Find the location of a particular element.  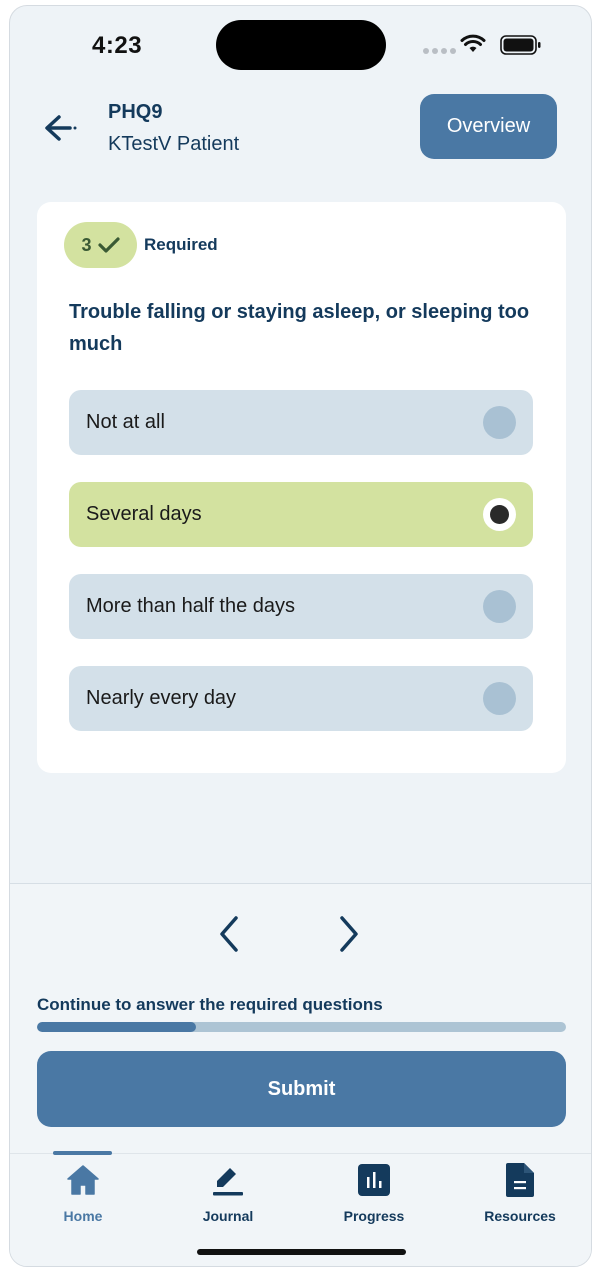

answer-option-label: Not at all is located at coordinates (125, 422).